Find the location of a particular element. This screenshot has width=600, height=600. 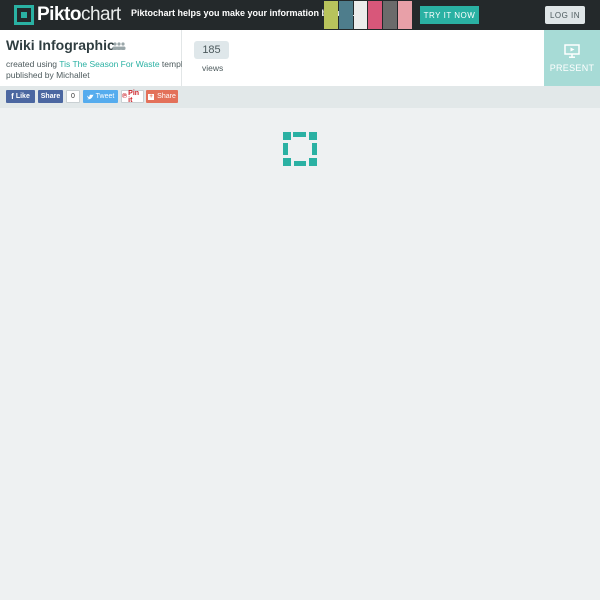

loading-spinner-icon is located at coordinates (300, 149).